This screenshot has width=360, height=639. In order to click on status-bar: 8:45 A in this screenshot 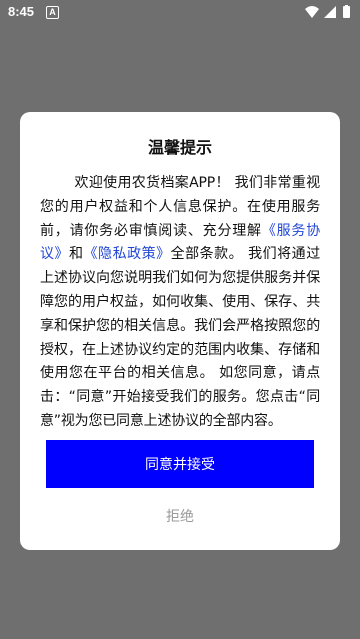, I will do `click(180, 12)`.